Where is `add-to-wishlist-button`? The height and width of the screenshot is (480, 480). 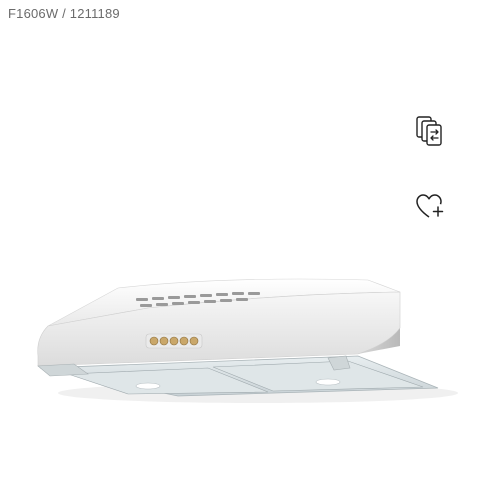 add-to-wishlist-button is located at coordinates (430, 206).